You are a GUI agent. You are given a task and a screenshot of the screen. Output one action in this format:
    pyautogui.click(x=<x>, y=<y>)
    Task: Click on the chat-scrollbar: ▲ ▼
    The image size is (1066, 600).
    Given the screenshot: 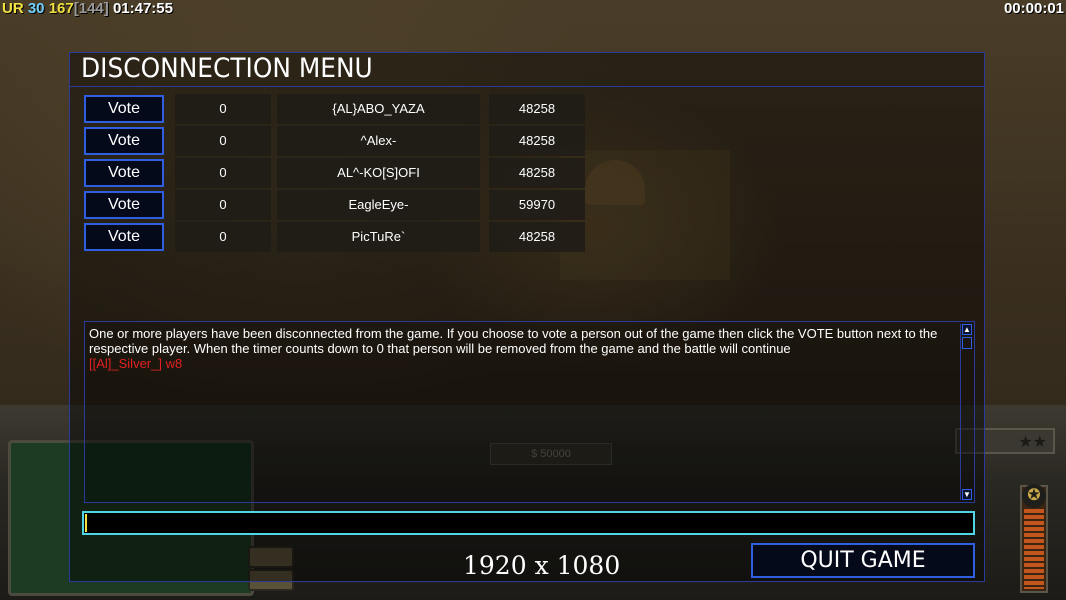 What is the action you would take?
    pyautogui.click(x=966, y=412)
    